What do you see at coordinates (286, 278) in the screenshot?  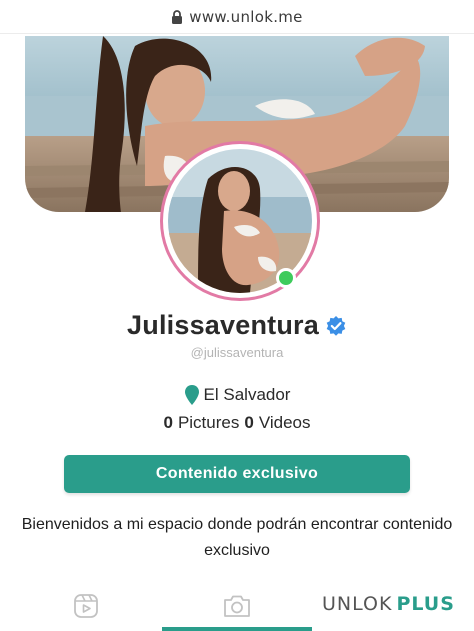 I see `online-status-dot` at bounding box center [286, 278].